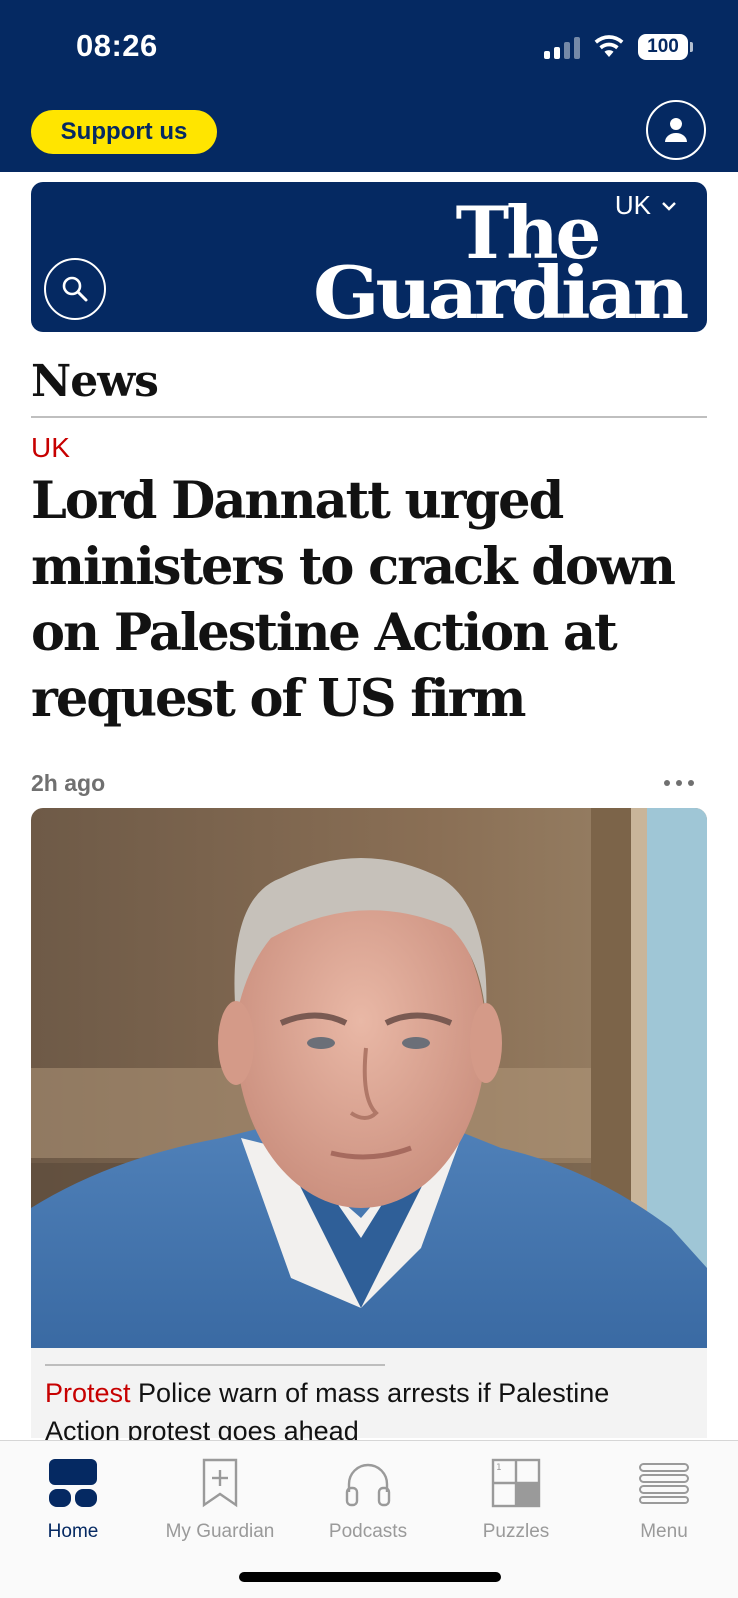 The image size is (738, 1598). What do you see at coordinates (516, 1483) in the screenshot?
I see `crossword-icon: 1` at bounding box center [516, 1483].